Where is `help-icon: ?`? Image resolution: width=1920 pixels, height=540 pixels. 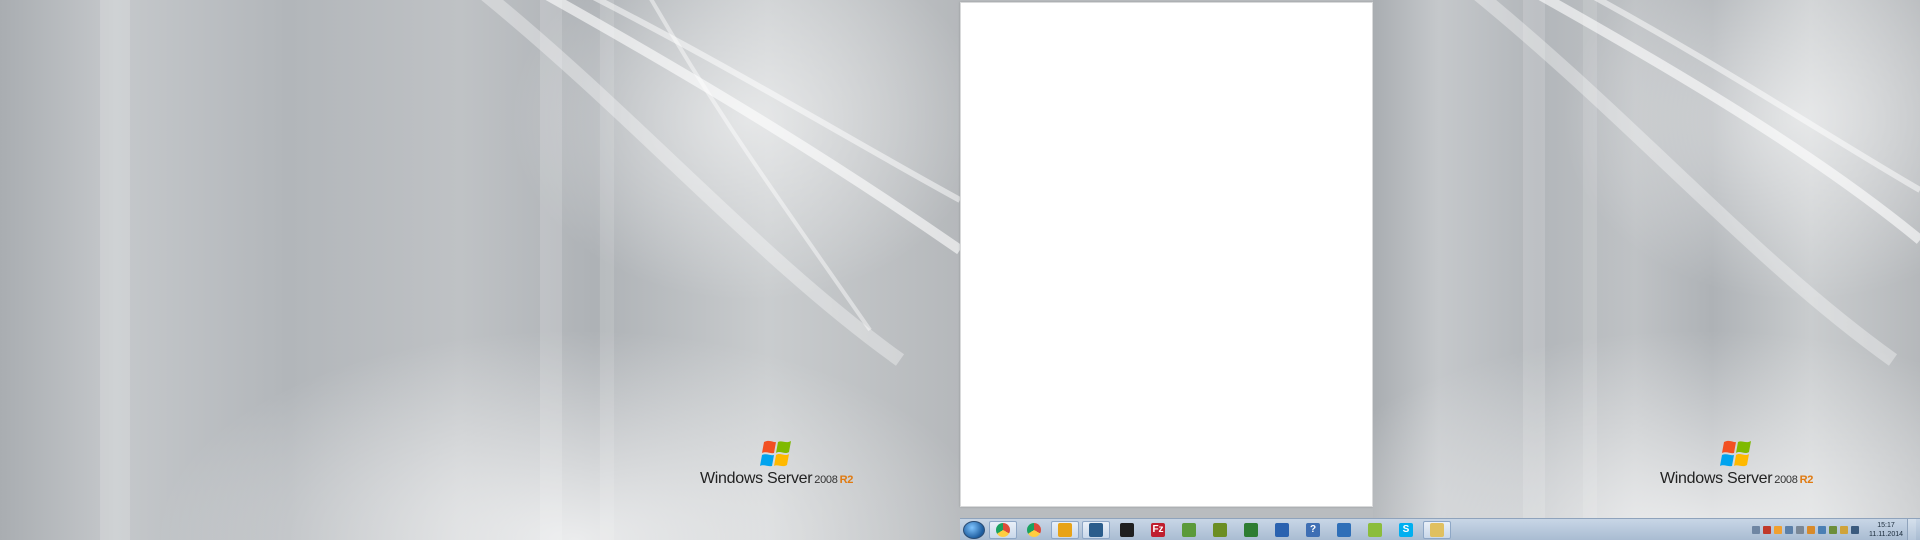
help-icon: ? is located at coordinates (1313, 529).